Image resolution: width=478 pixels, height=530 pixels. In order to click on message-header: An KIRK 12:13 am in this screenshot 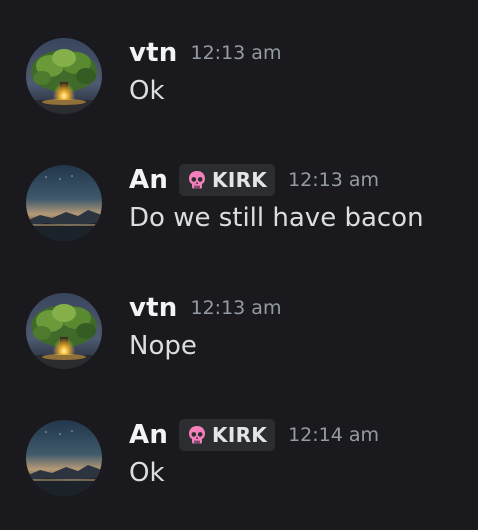, I will do `click(254, 180)`.